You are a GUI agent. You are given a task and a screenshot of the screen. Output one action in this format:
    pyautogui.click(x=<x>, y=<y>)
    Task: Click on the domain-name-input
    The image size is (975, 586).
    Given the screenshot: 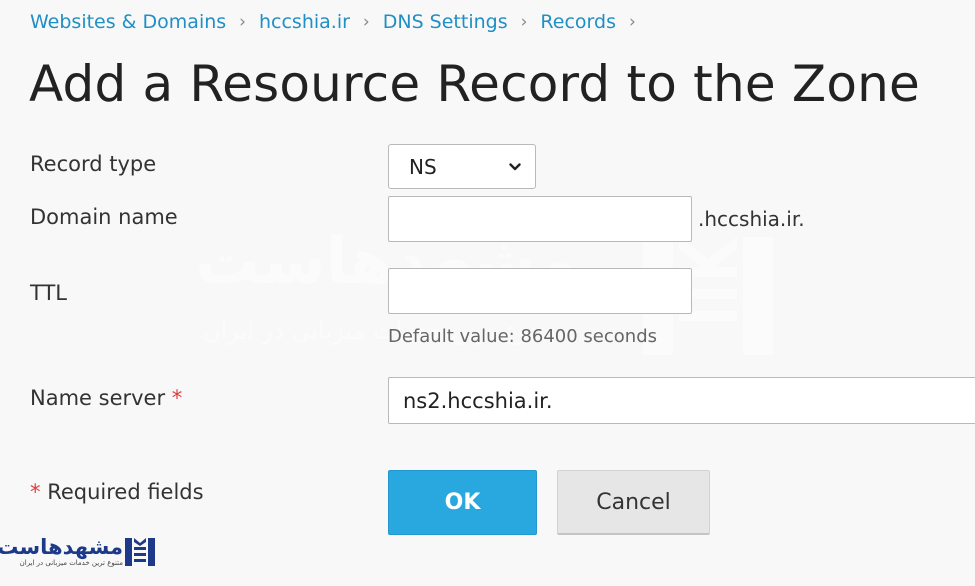 What is the action you would take?
    pyautogui.click(x=540, y=219)
    